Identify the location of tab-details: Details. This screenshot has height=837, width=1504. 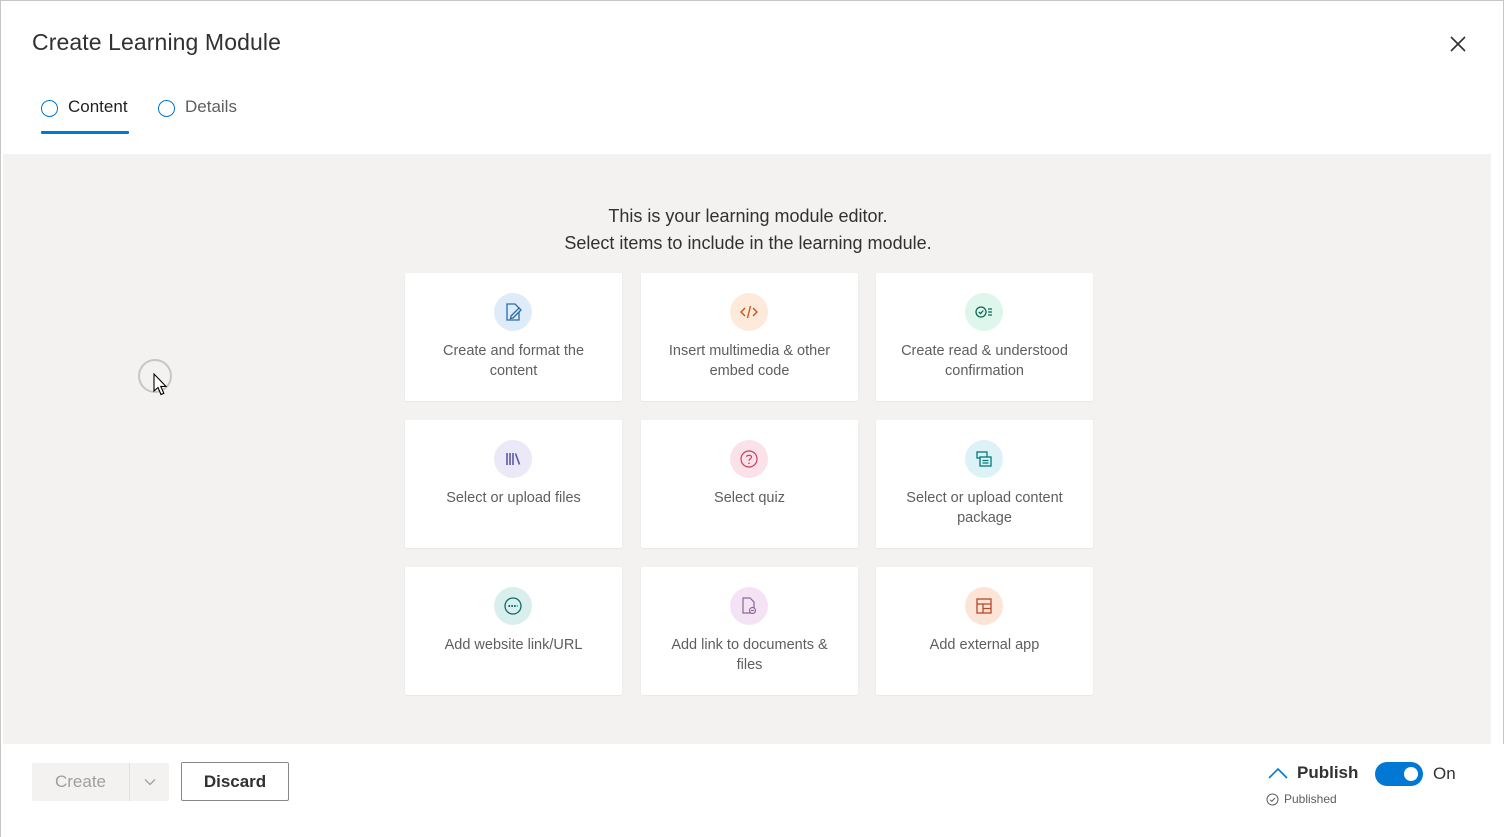
(197, 116).